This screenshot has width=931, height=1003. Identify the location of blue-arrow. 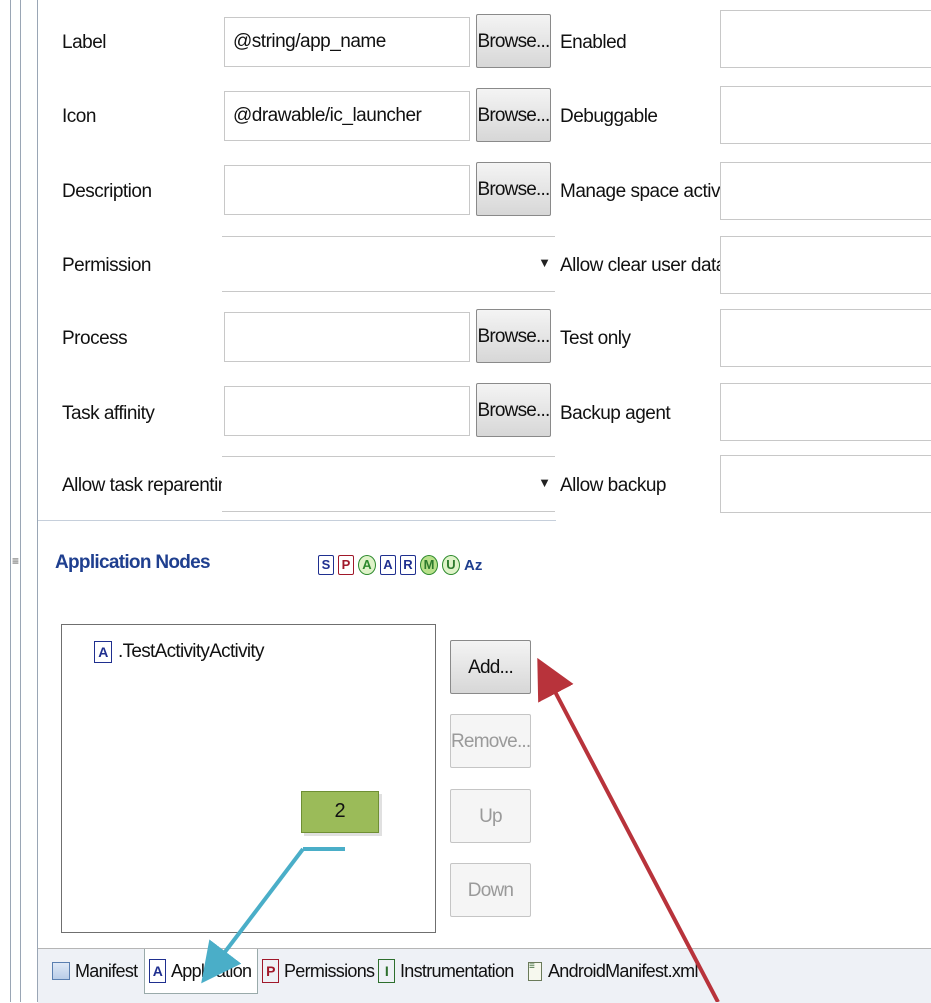
(253, 915).